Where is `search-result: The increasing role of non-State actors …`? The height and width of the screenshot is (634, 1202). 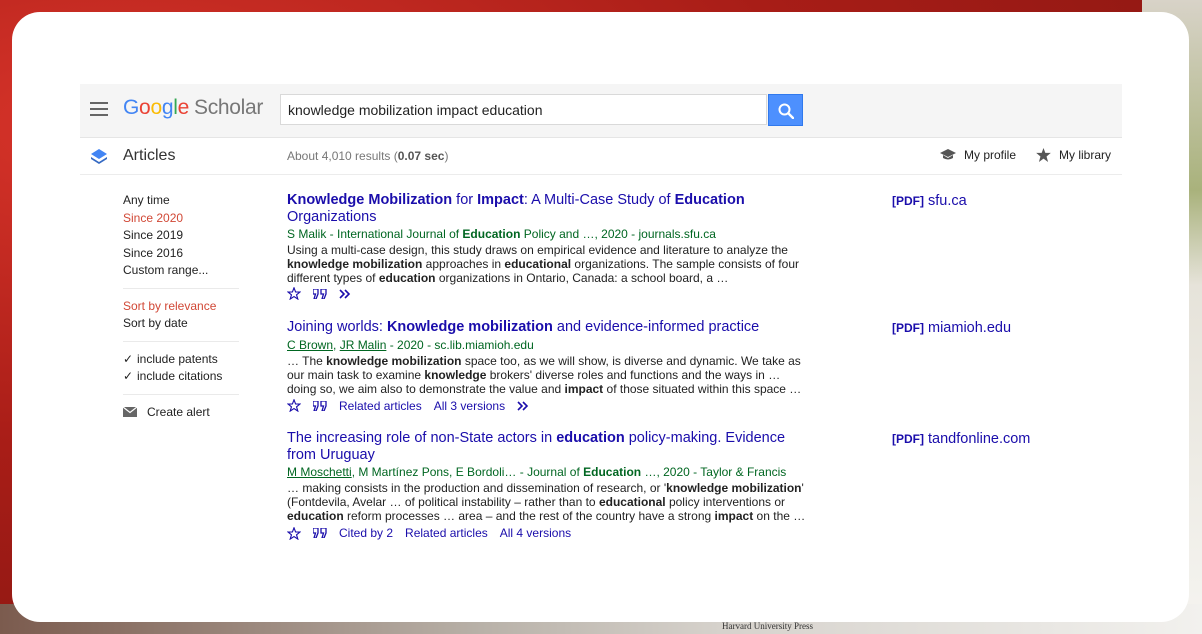
search-result: The increasing role of non-State actors … is located at coordinates (547, 485).